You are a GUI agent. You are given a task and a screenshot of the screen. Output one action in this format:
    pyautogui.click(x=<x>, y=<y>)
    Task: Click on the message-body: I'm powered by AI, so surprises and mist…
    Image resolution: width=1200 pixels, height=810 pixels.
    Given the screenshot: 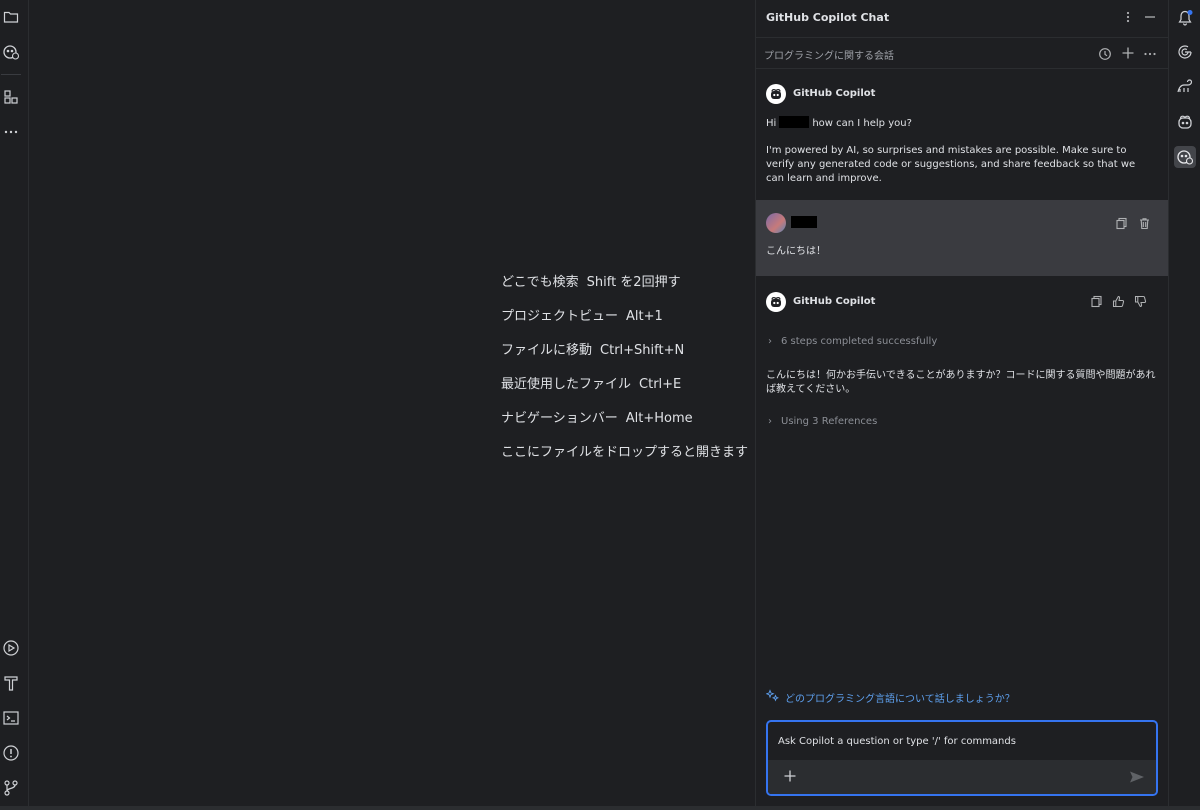 What is the action you would take?
    pyautogui.click(x=951, y=164)
    